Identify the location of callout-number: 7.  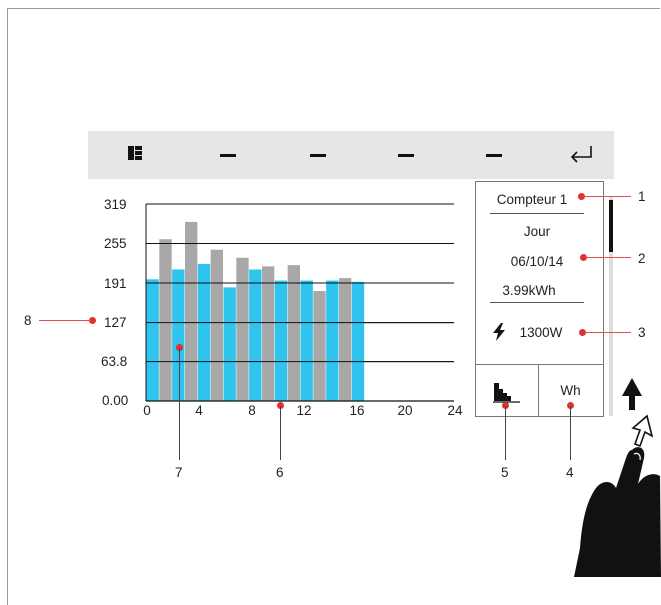
(179, 472).